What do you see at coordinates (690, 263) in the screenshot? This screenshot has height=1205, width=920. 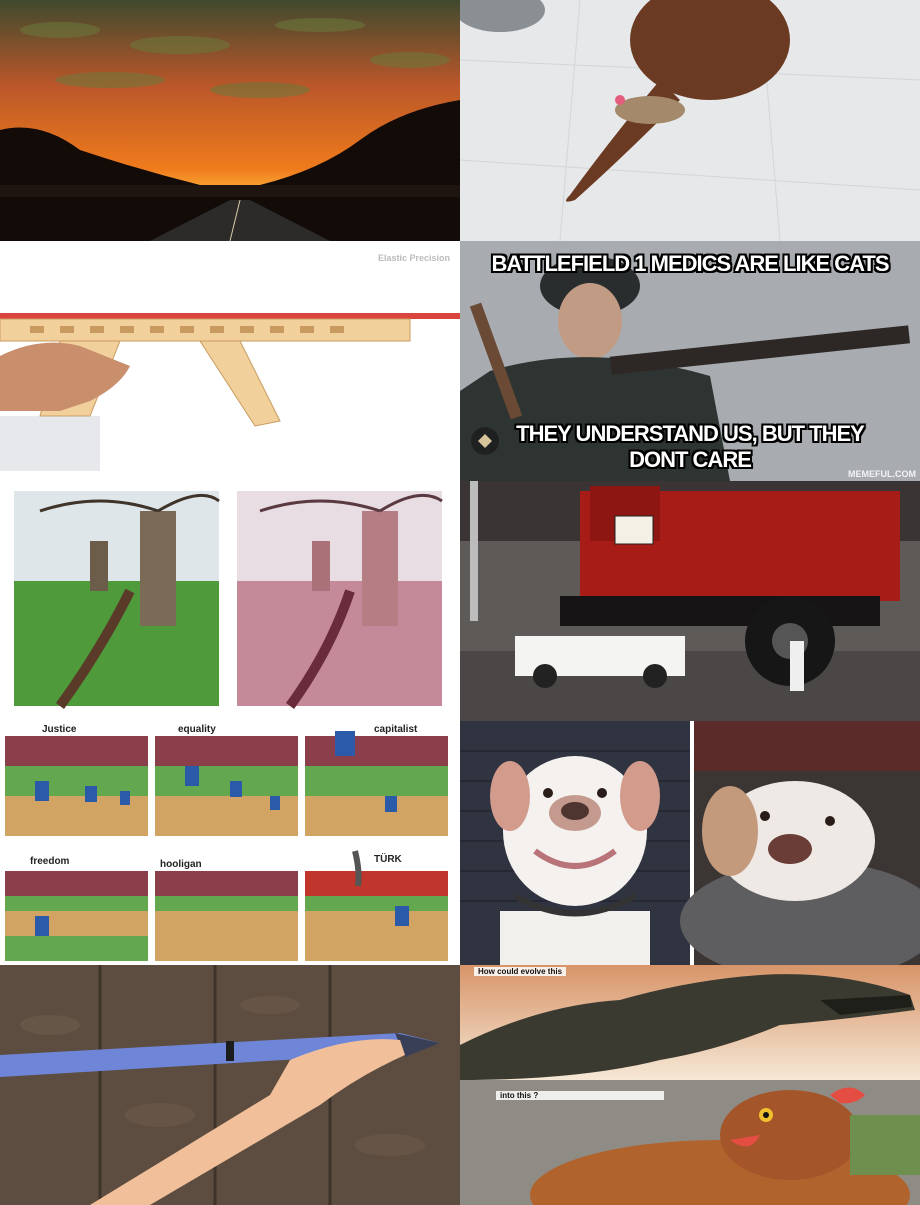 I see `meme-top-text: BATTLEFIELD 1 MEDICS ARE LIKE CATS` at bounding box center [690, 263].